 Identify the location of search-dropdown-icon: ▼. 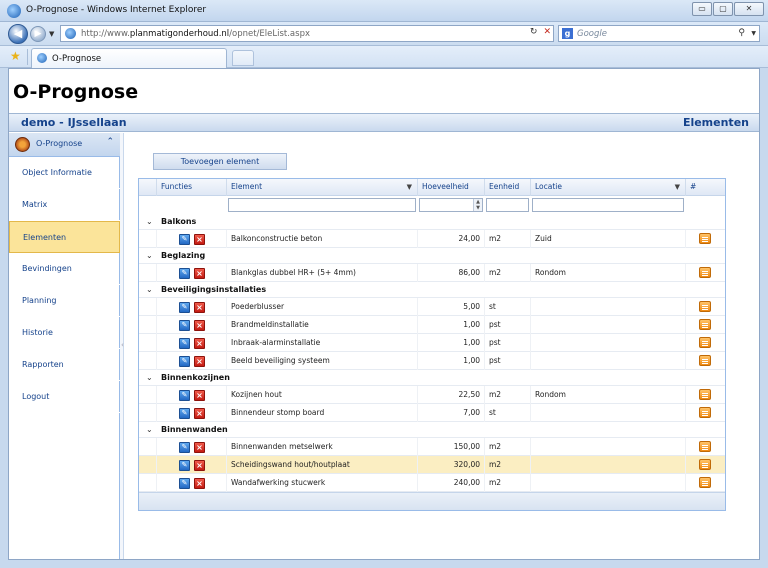
(753, 33).